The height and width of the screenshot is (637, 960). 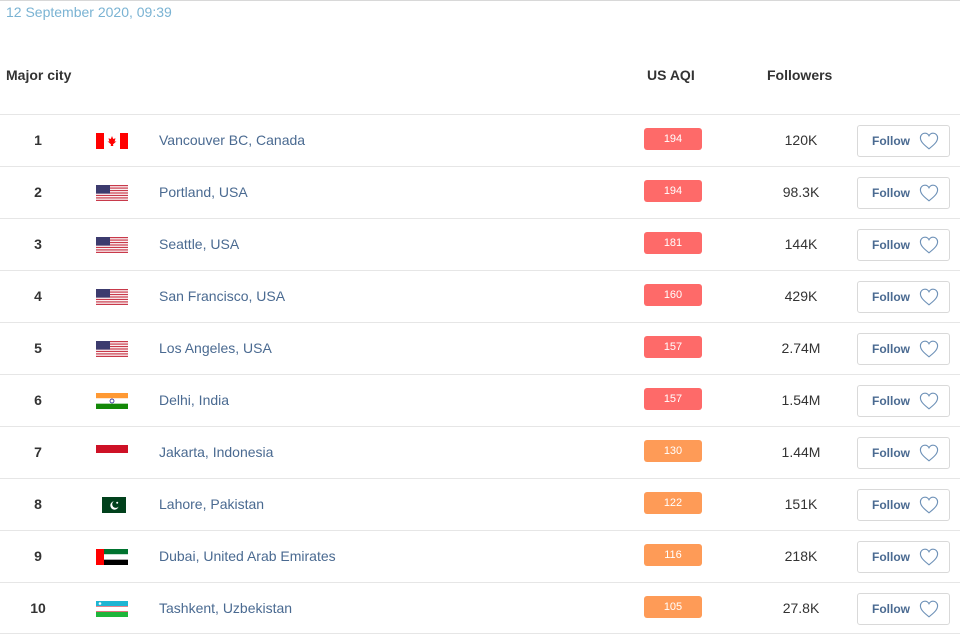 I want to click on followers-count: 27.8K, so click(x=801, y=608).